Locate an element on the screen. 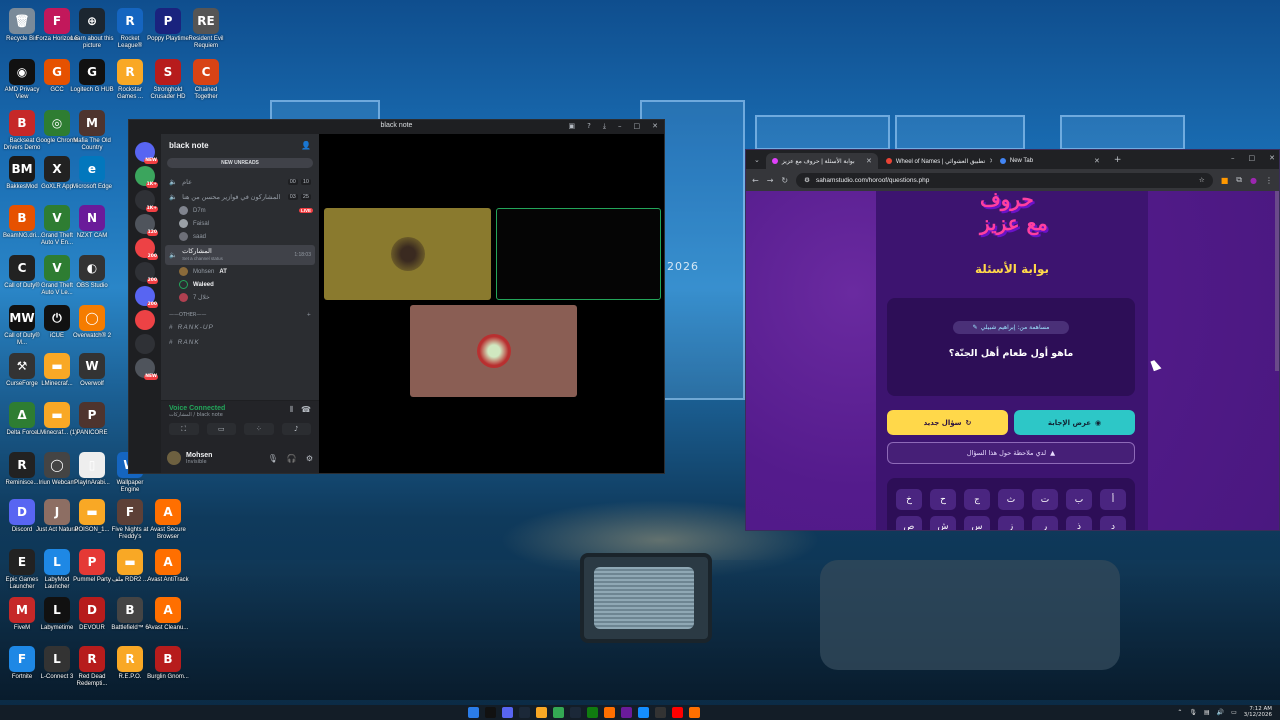 This screenshot has width=1280, height=720. clock: 7:12 AM 3/12/2026 is located at coordinates (1258, 712).